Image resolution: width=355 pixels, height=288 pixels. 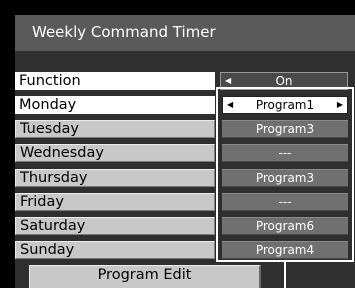 I want to click on sunday-label: Sunday, so click(x=115, y=250).